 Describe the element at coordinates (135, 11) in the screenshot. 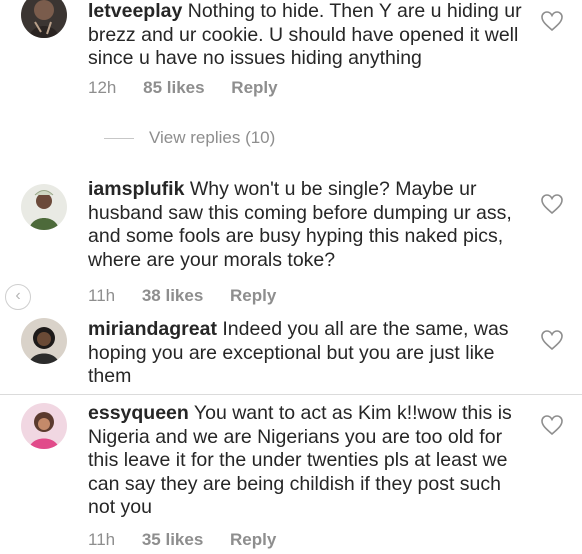

I see `comment-username: letveeplay` at that location.